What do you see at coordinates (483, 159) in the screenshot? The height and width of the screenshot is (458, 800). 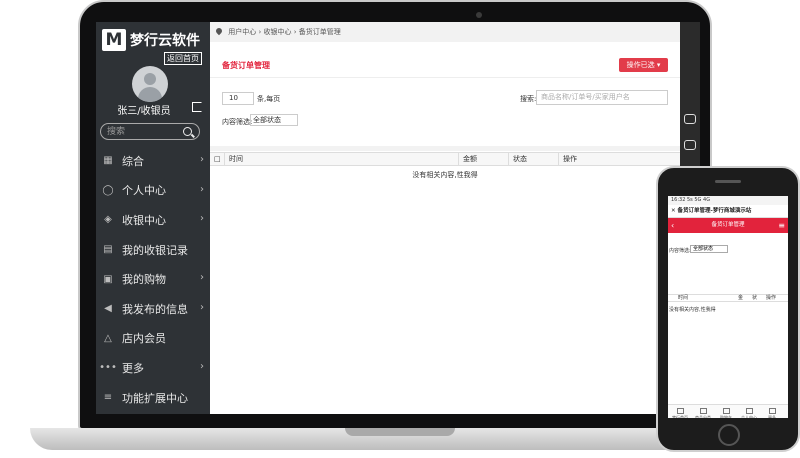 I see `column-amount: 金额` at bounding box center [483, 159].